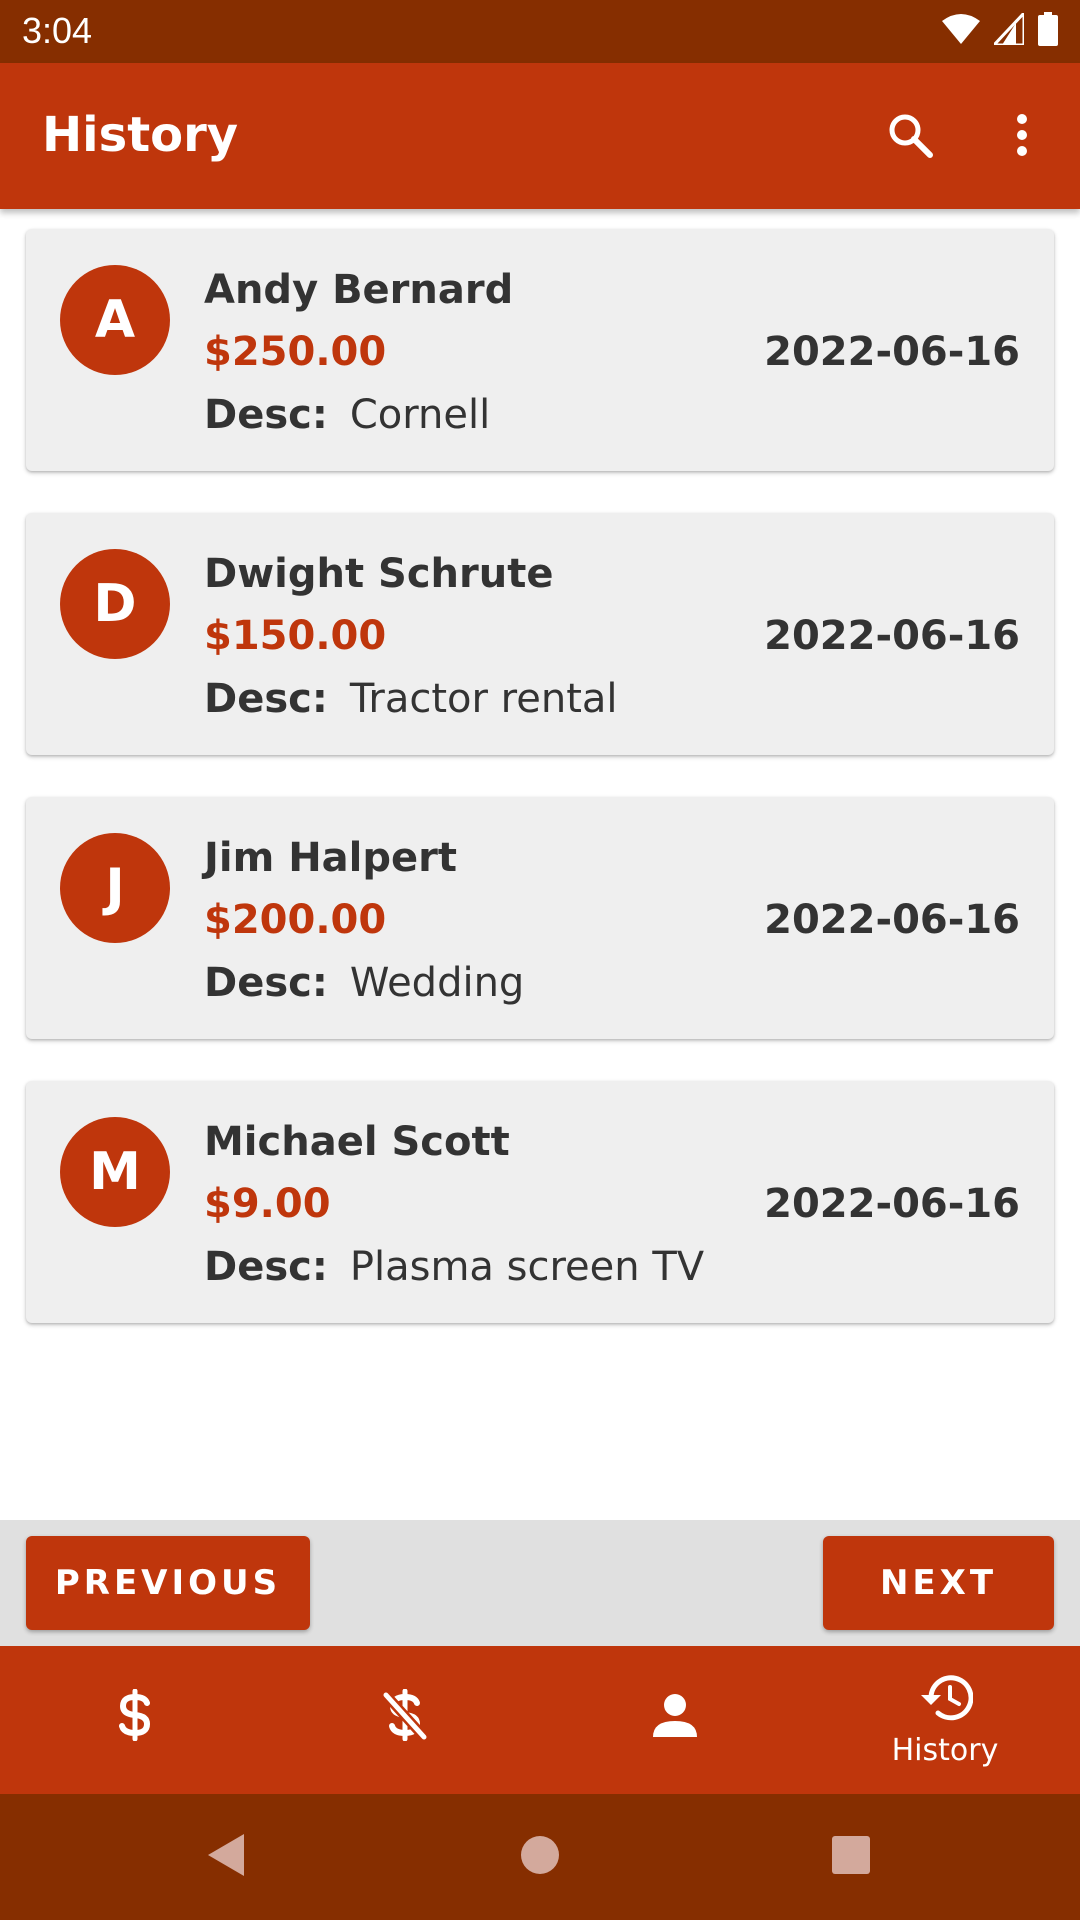 The image size is (1080, 1920). What do you see at coordinates (1008, 29) in the screenshot?
I see `cell-signal-icon` at bounding box center [1008, 29].